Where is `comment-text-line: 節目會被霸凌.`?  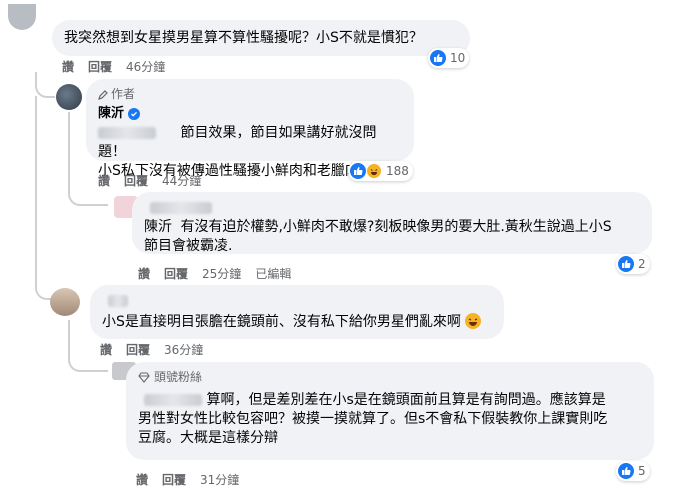 comment-text-line: 節目會被霸凌. is located at coordinates (188, 246).